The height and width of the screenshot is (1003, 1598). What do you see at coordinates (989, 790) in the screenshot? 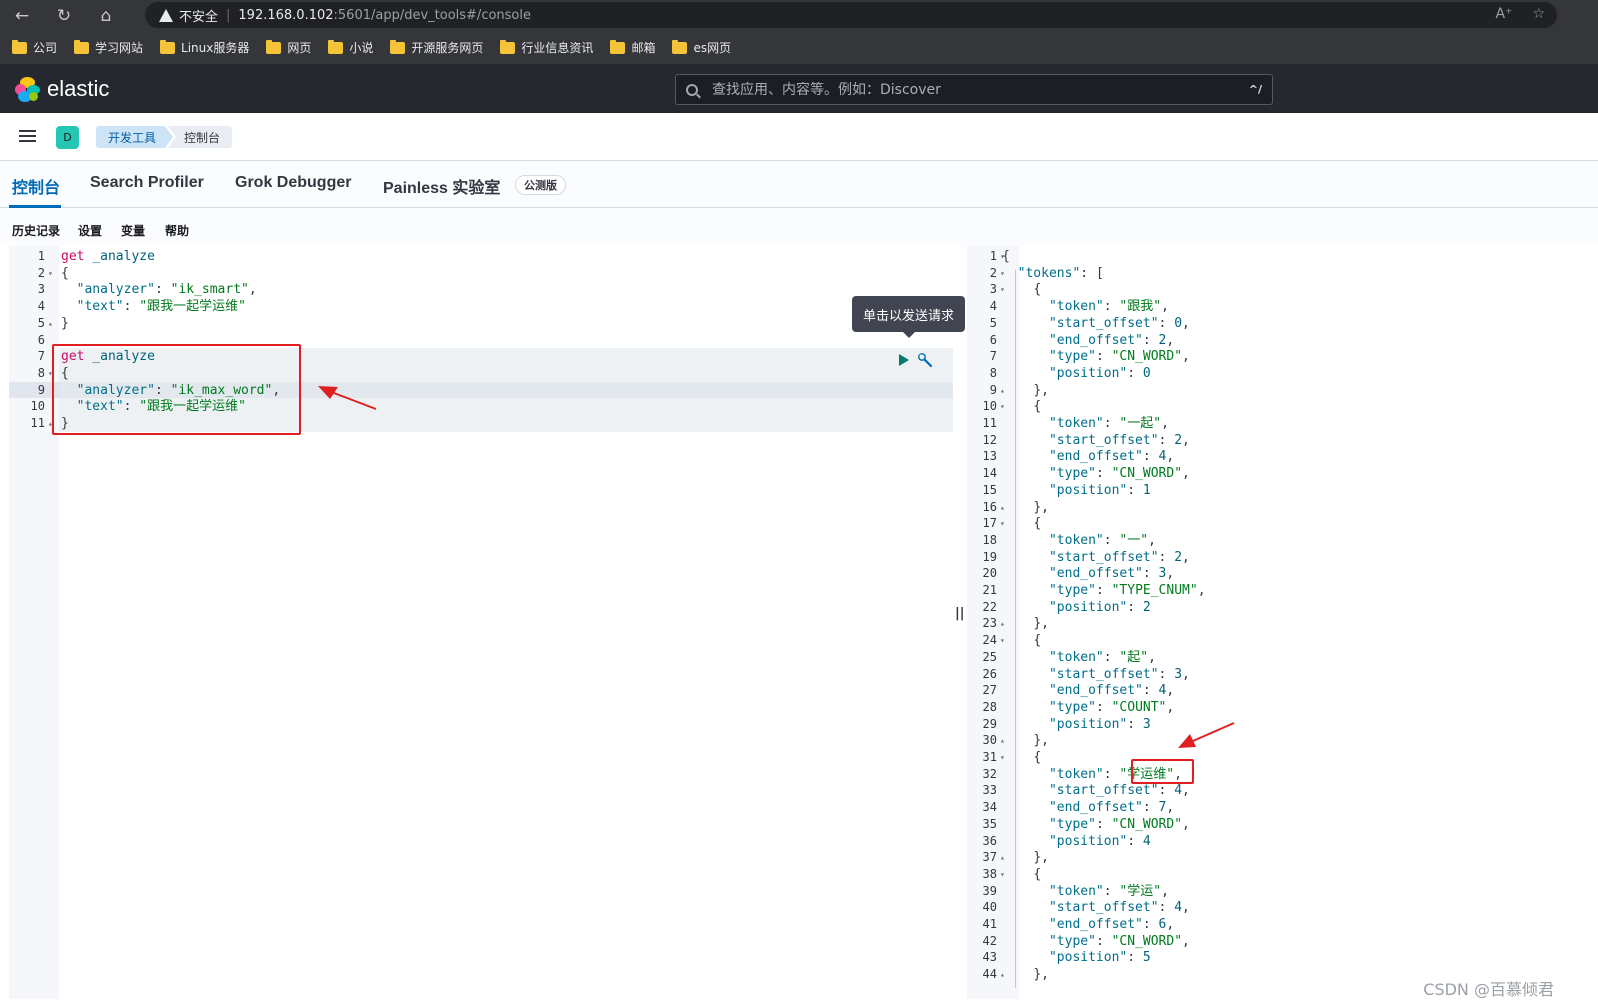
I see `line-number: 33` at bounding box center [989, 790].